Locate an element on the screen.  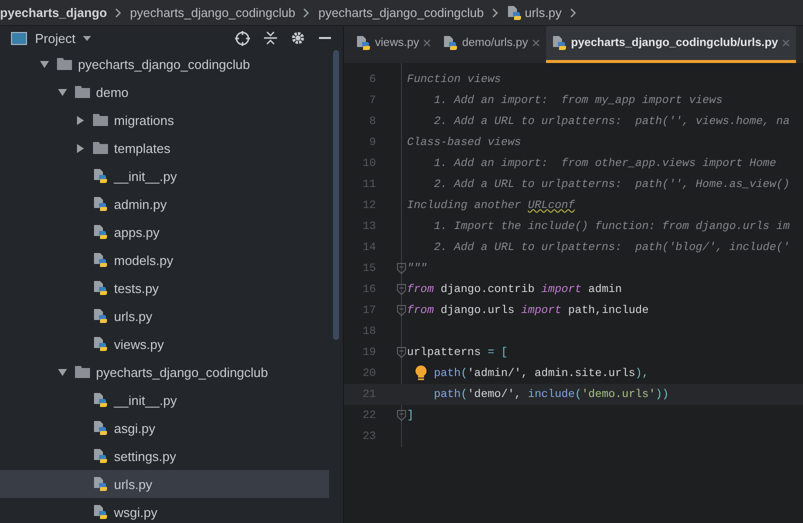
line-number: 19 is located at coordinates (369, 352).